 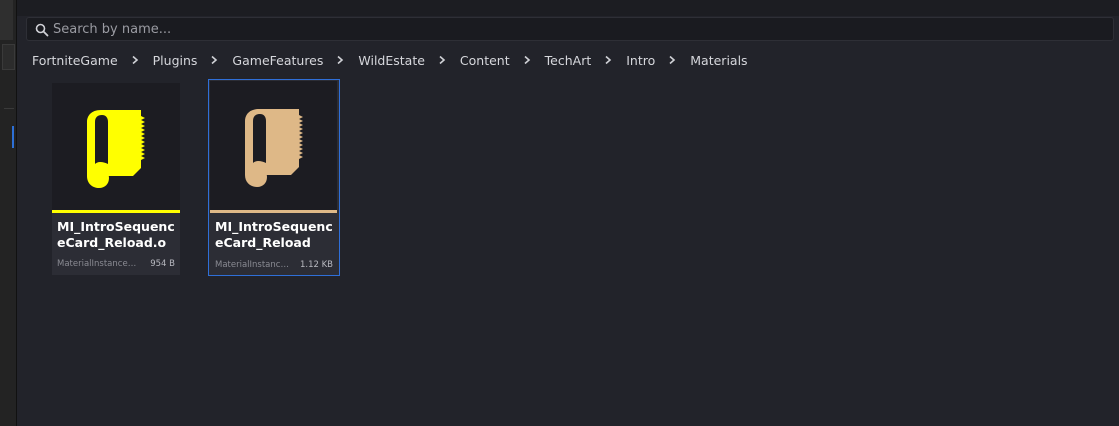 I want to click on breadcrumb-item-gamefeatures: GameFeatures, so click(x=277, y=60).